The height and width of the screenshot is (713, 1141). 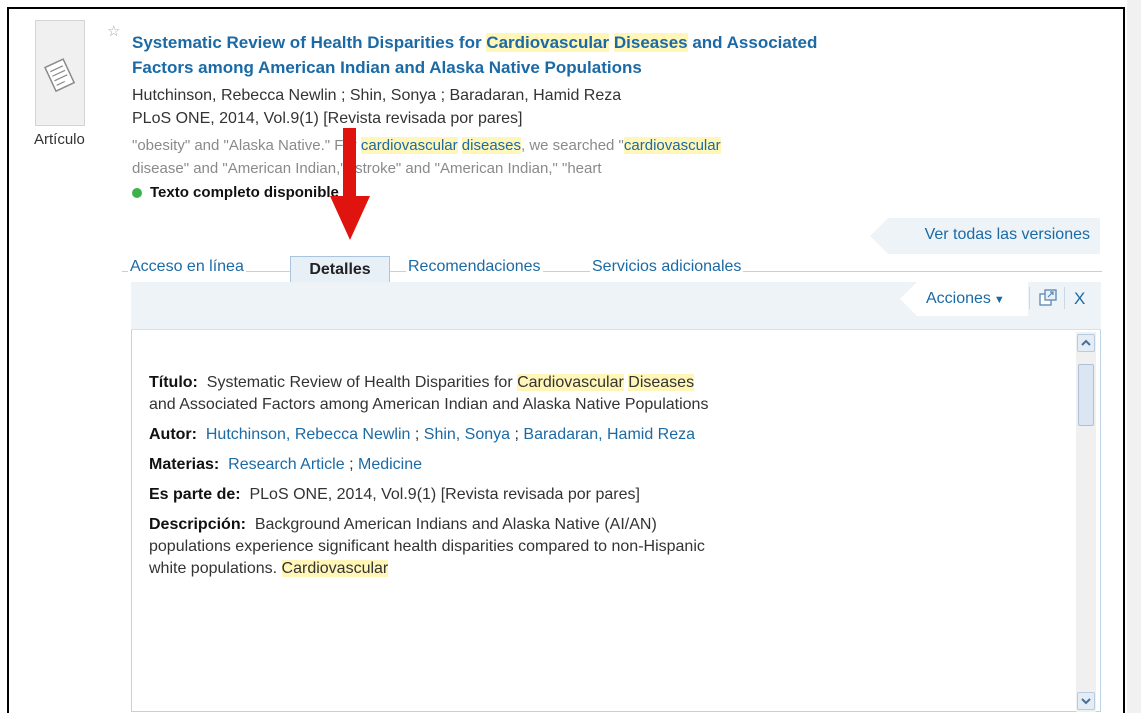 I want to click on tab-recommendations: Recomendaciones, so click(x=474, y=267).